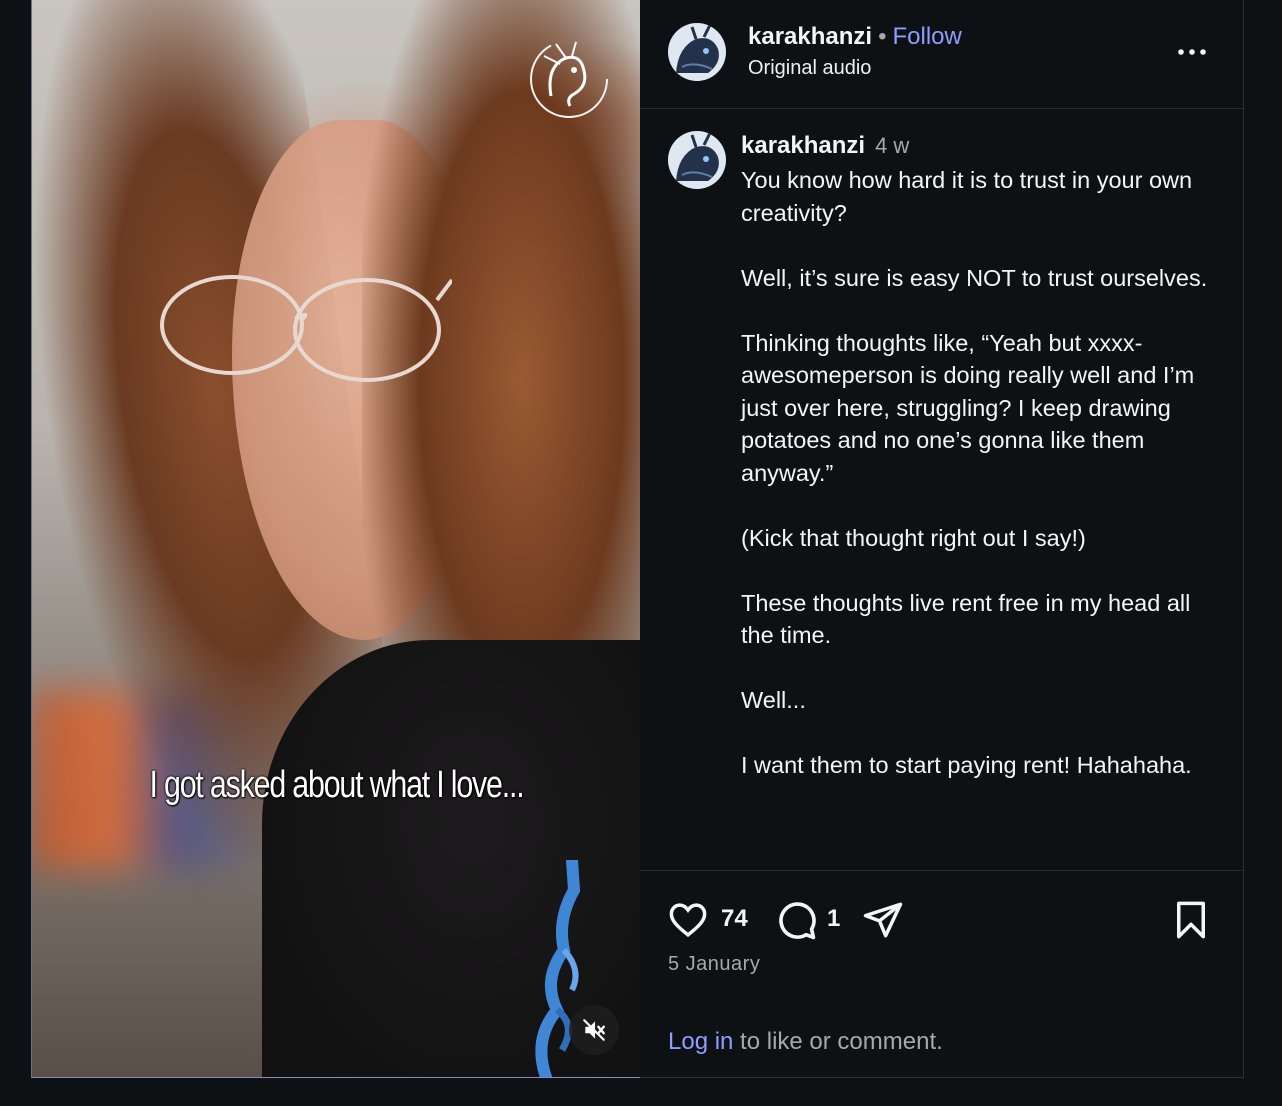 The height and width of the screenshot is (1106, 1282). What do you see at coordinates (700, 1041) in the screenshot?
I see `login-link: Log in` at bounding box center [700, 1041].